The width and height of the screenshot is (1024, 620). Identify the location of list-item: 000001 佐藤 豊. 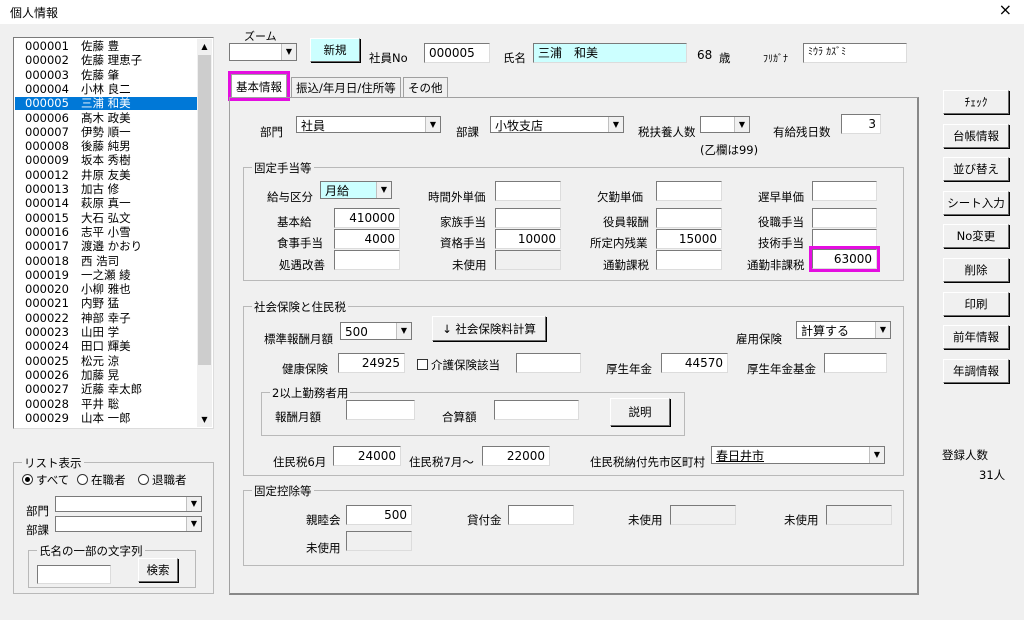
(106, 46).